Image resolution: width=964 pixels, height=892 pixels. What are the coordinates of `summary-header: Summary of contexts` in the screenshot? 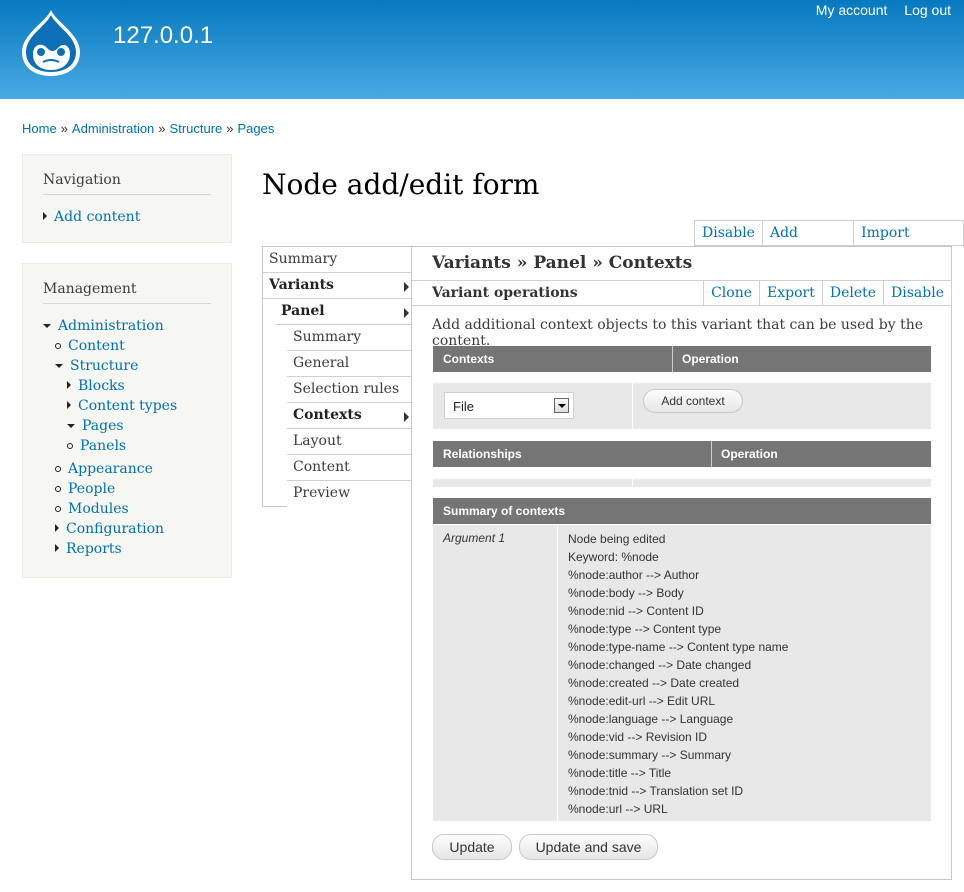 It's located at (504, 511).